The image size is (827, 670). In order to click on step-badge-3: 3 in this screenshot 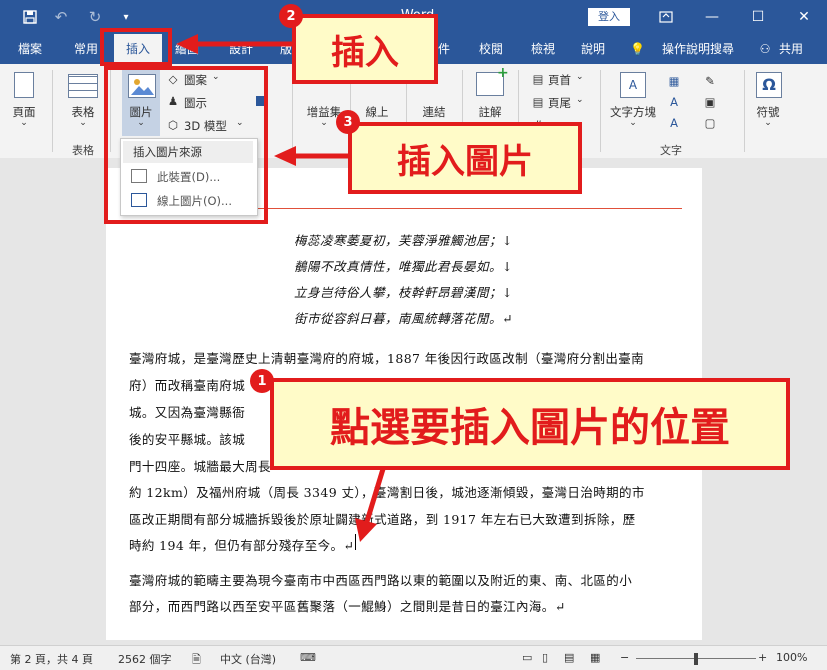, I will do `click(348, 122)`.